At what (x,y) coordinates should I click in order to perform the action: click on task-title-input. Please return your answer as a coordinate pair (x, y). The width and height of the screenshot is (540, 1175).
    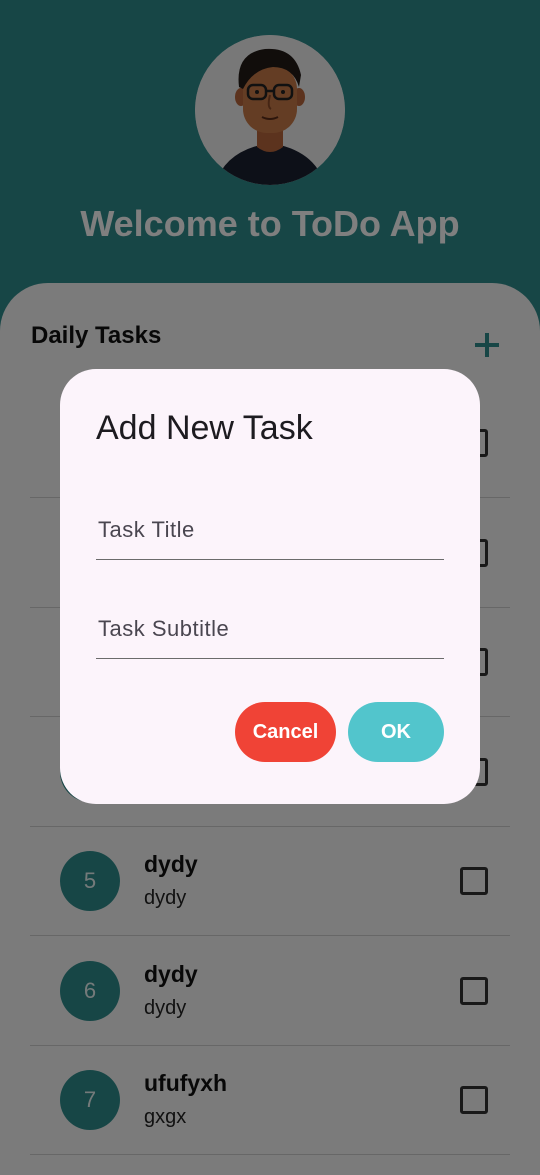
    Looking at the image, I should click on (270, 530).